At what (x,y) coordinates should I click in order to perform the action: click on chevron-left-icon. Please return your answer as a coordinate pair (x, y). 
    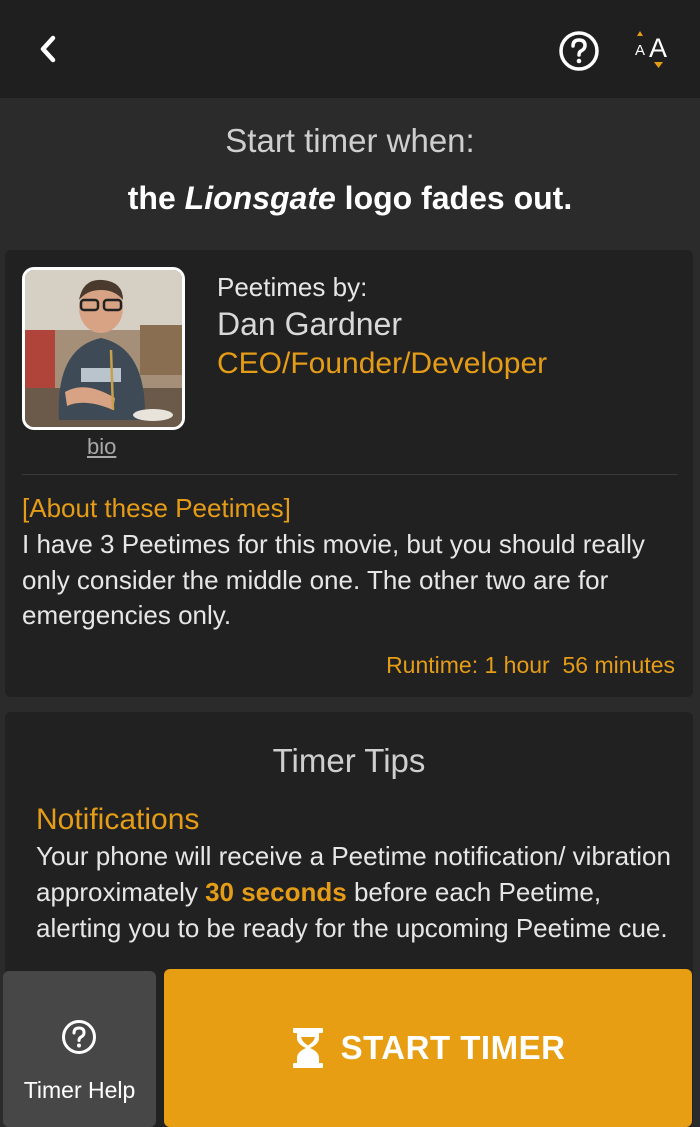
    Looking at the image, I should click on (48, 49).